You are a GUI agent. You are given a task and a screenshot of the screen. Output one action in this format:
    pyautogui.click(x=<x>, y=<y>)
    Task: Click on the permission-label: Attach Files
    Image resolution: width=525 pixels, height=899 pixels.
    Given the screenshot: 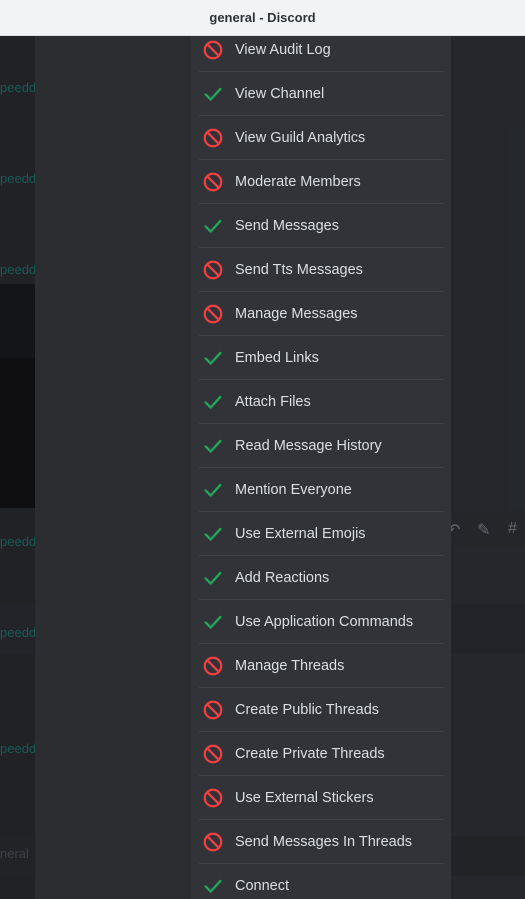 What is the action you would take?
    pyautogui.click(x=273, y=401)
    